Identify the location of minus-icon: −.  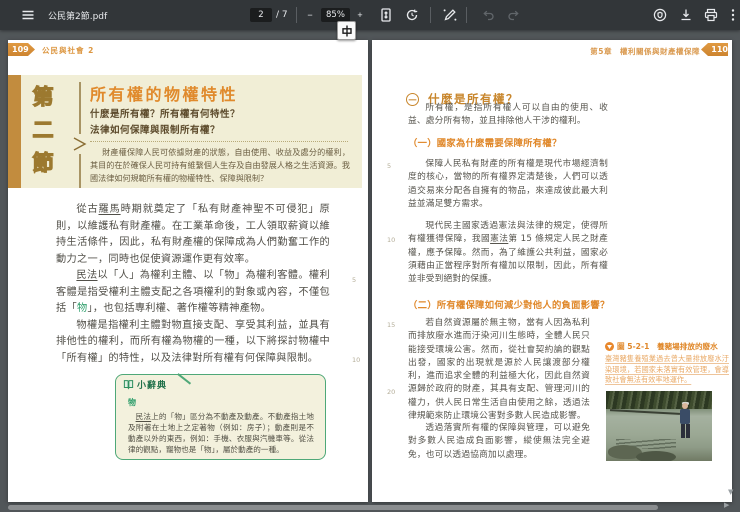
(310, 15).